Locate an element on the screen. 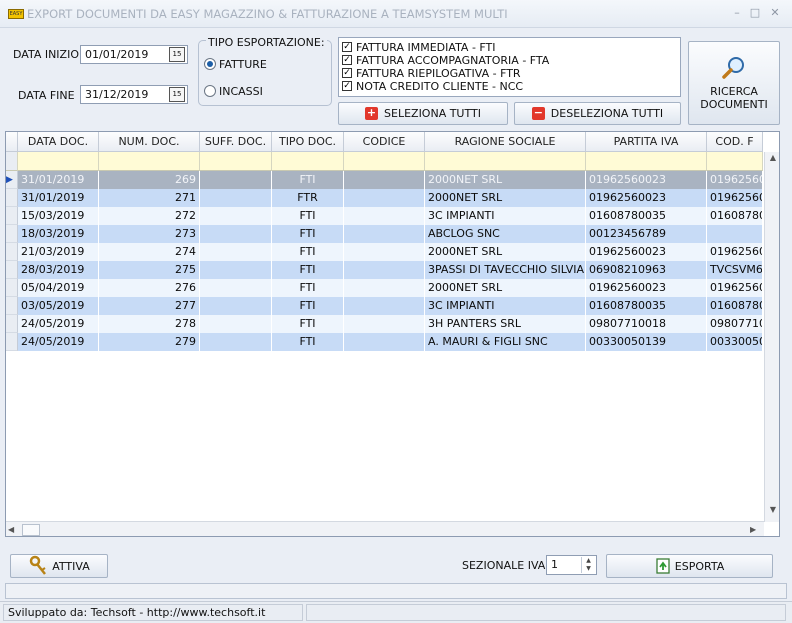 The image size is (792, 623). vertical-scrollbar: ▲ ▼ is located at coordinates (771, 337).